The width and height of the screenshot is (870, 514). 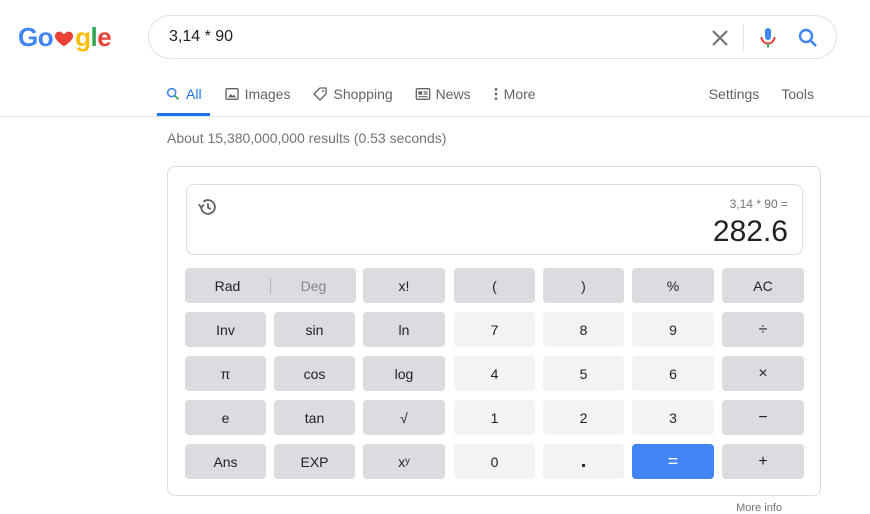 What do you see at coordinates (494, 285) in the screenshot?
I see `left-paren-key: (` at bounding box center [494, 285].